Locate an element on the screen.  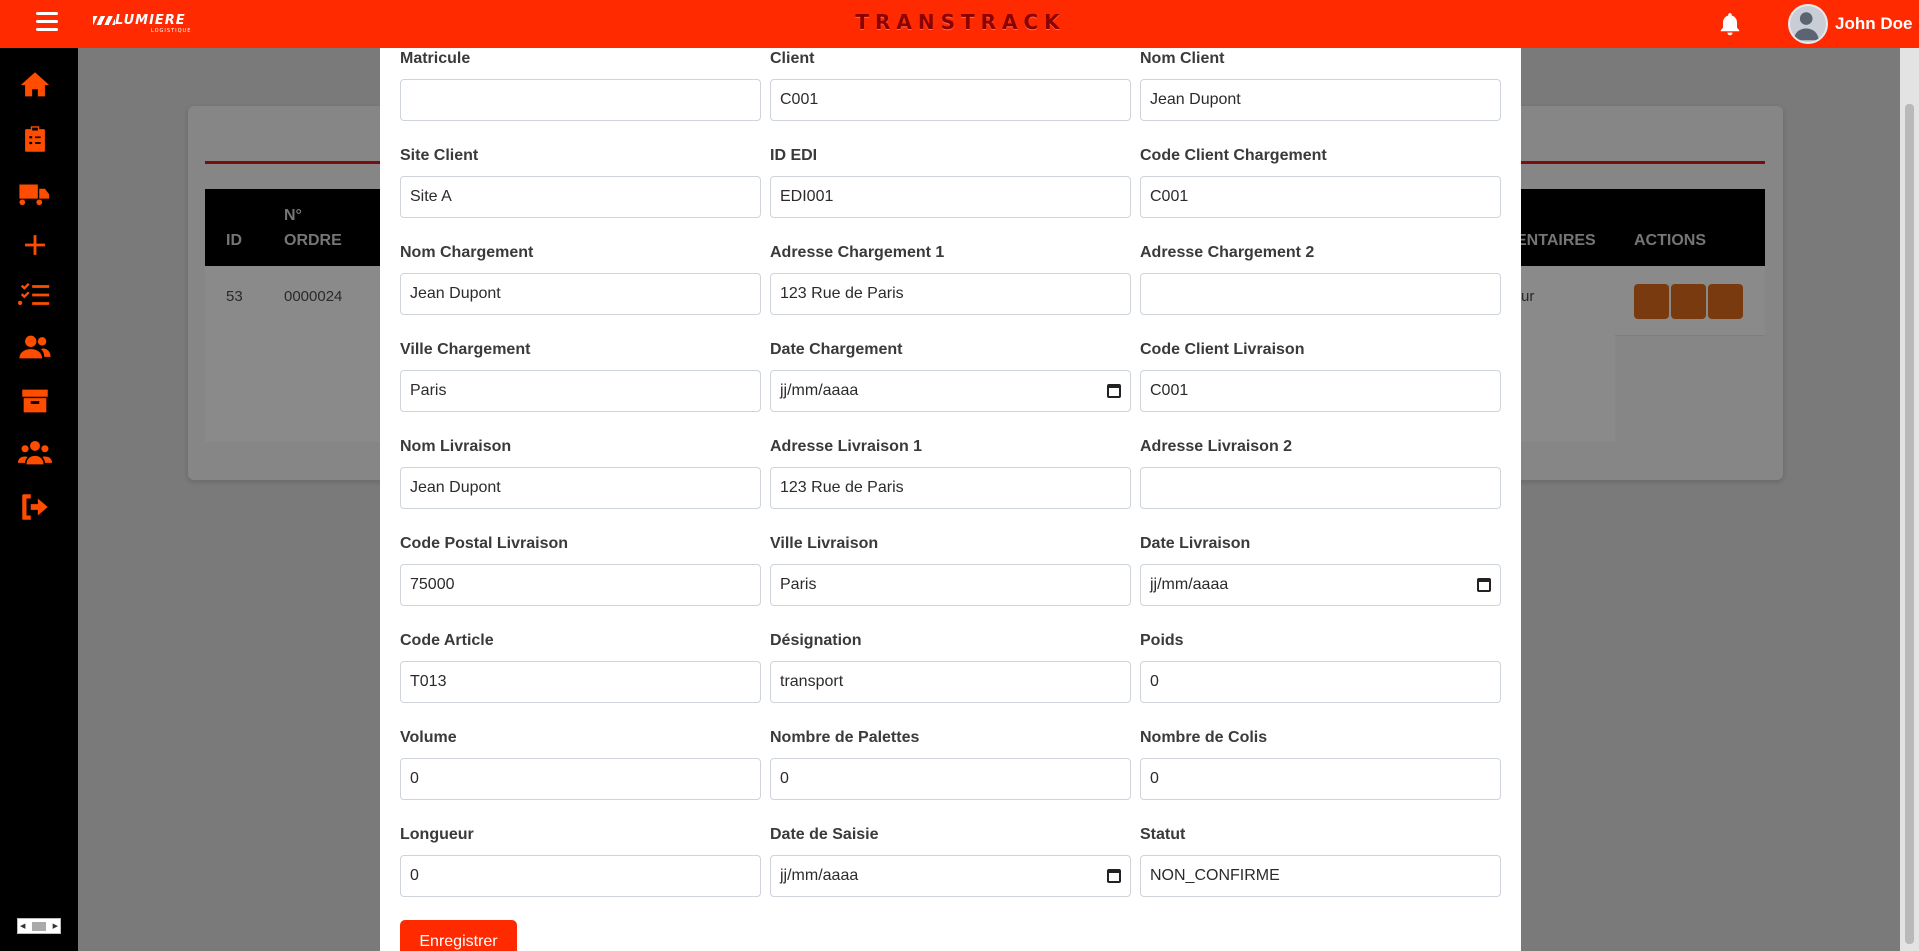
code-article-input: T013 is located at coordinates (580, 682).